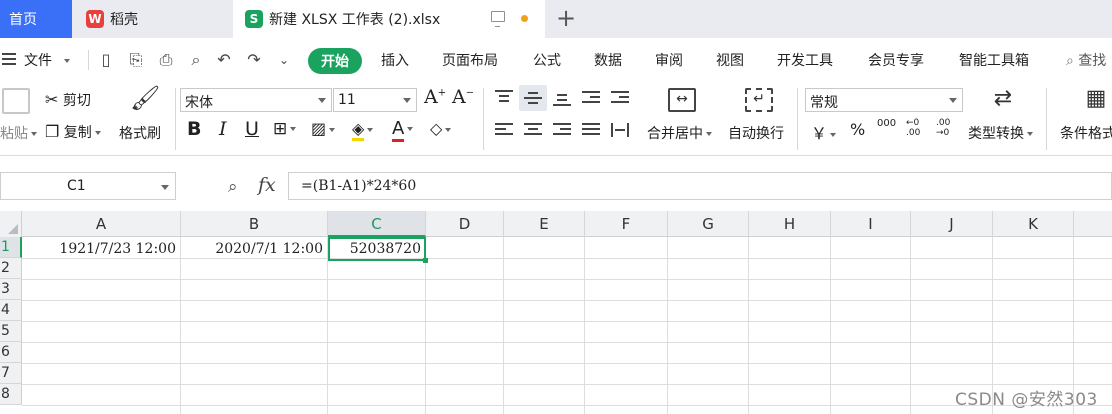 The image size is (1112, 414). Describe the element at coordinates (254, 224) in the screenshot. I see `column-header-b: B` at that location.